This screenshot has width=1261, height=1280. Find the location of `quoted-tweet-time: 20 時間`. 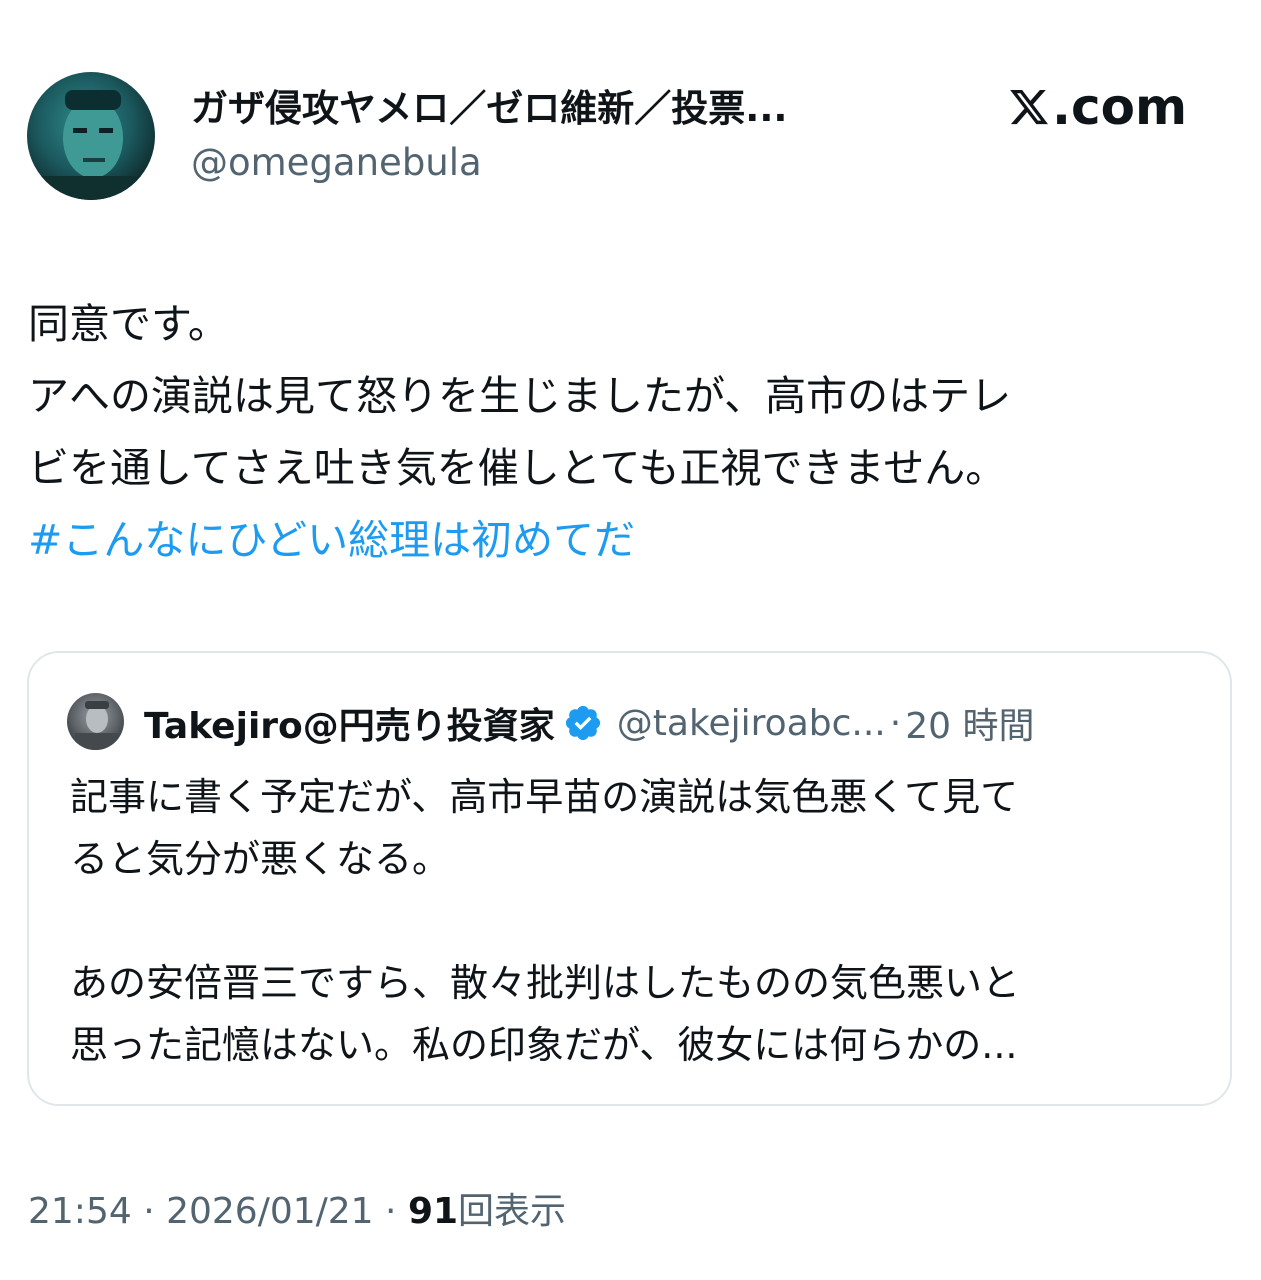

quoted-tweet-time: 20 時間 is located at coordinates (969, 723).